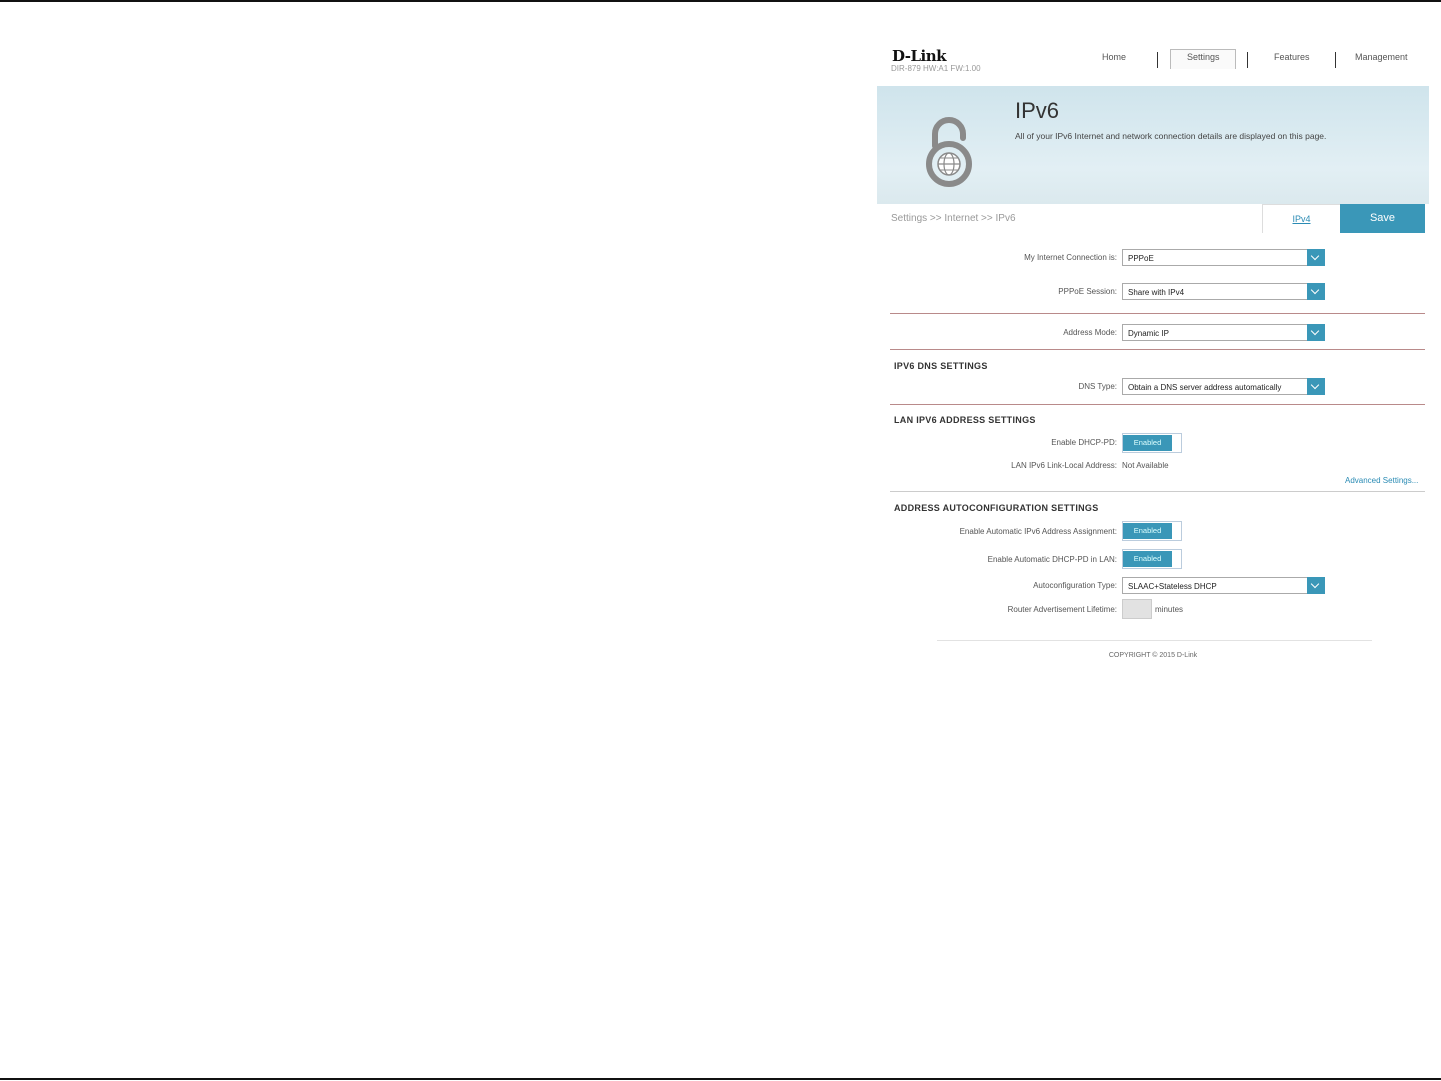 This screenshot has height=1081, width=1441. I want to click on ra-lifetime-input, so click(1137, 609).